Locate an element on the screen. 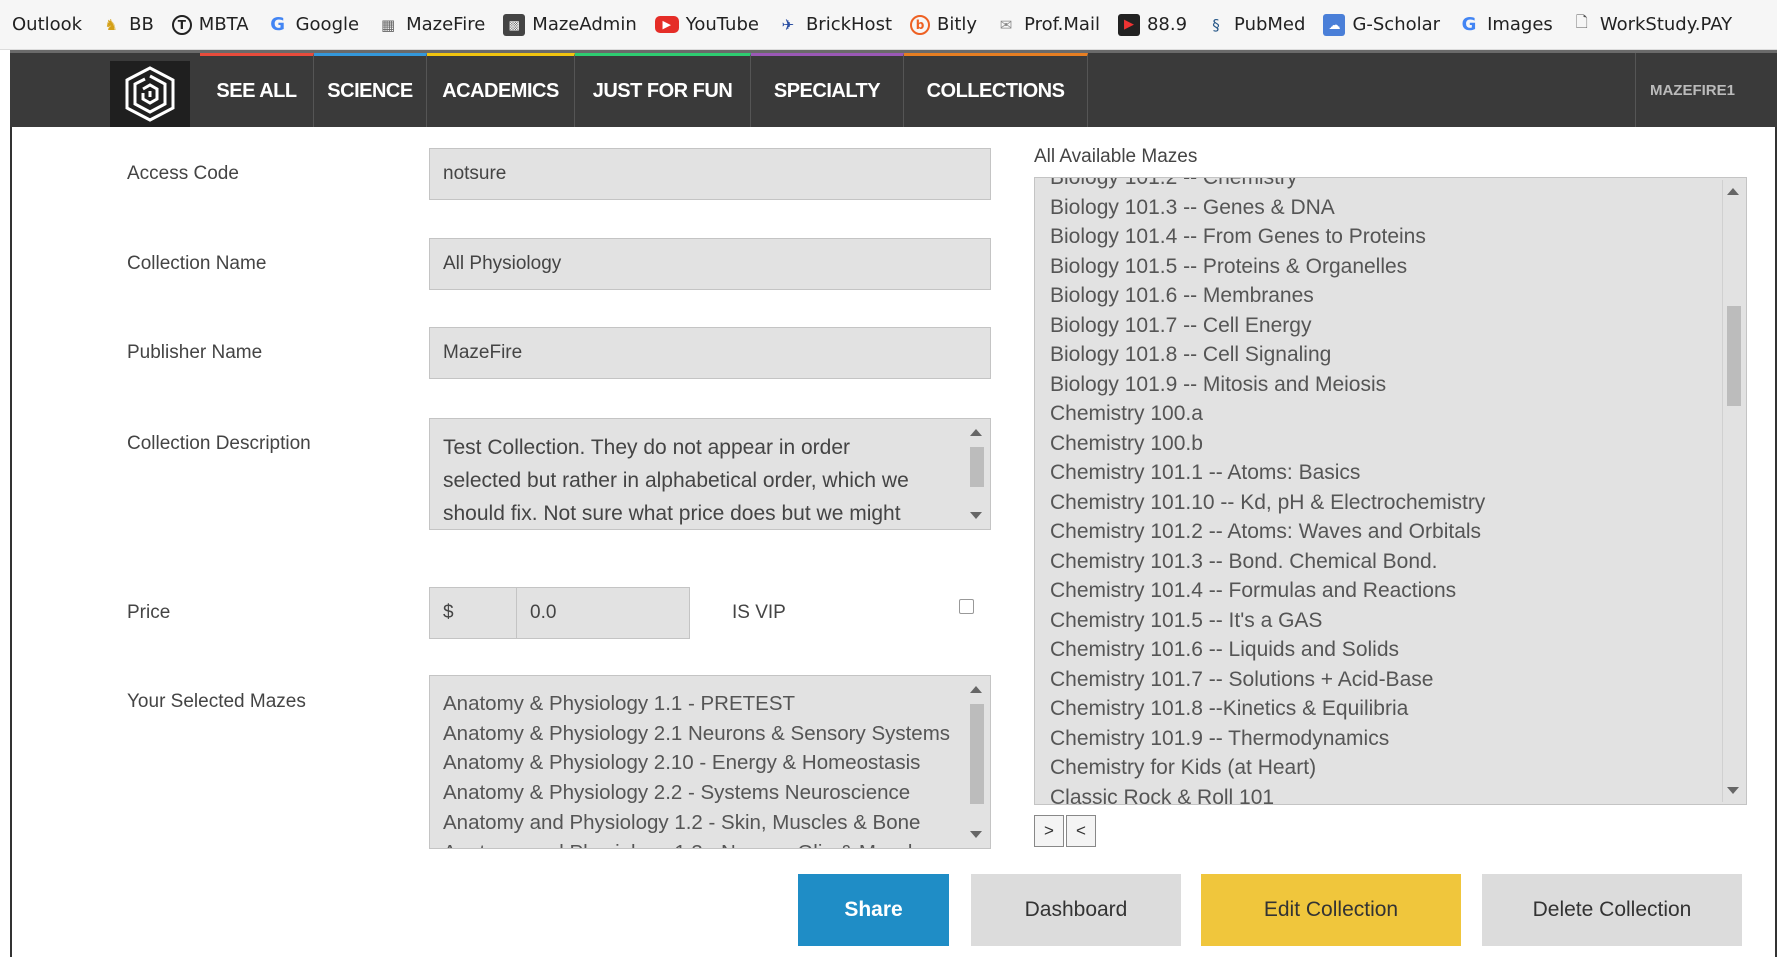 The height and width of the screenshot is (957, 1777). available-maze-item: Chemistry for Kids (at Heart) is located at coordinates (1267, 768).